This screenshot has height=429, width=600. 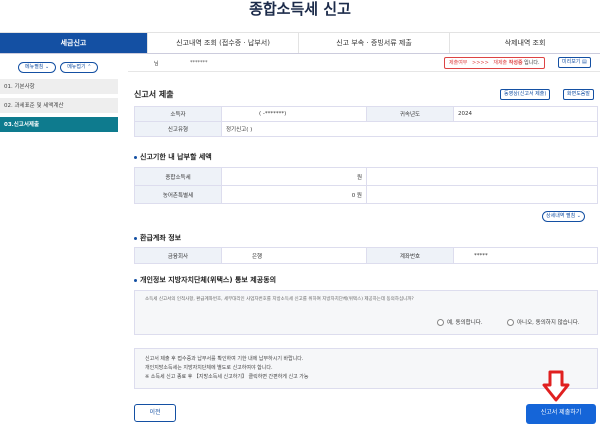 I want to click on tab-filing-history: 신고내역 조회 (접수증 · 납부서), so click(x=223, y=43).